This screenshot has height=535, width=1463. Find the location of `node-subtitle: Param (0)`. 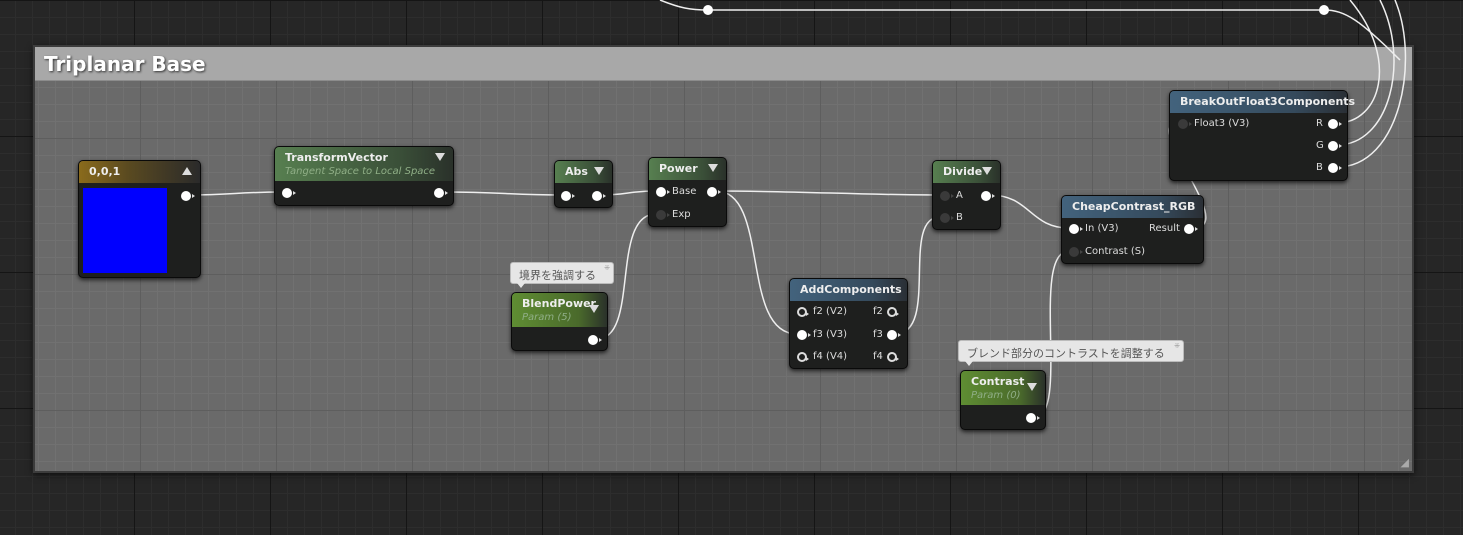

node-subtitle: Param (0) is located at coordinates (996, 395).